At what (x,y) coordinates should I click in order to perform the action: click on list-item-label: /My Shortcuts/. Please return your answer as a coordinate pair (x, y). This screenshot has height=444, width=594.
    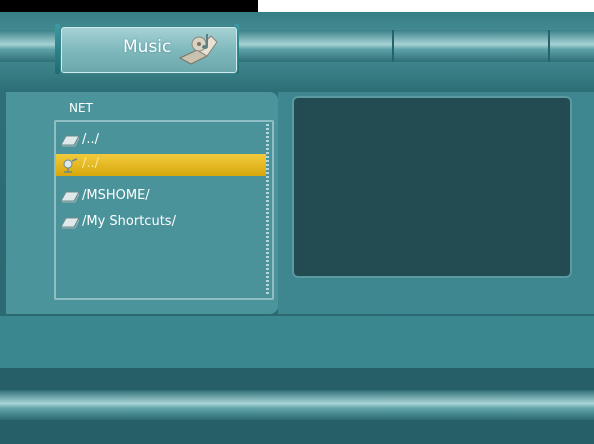
    Looking at the image, I should click on (129, 221).